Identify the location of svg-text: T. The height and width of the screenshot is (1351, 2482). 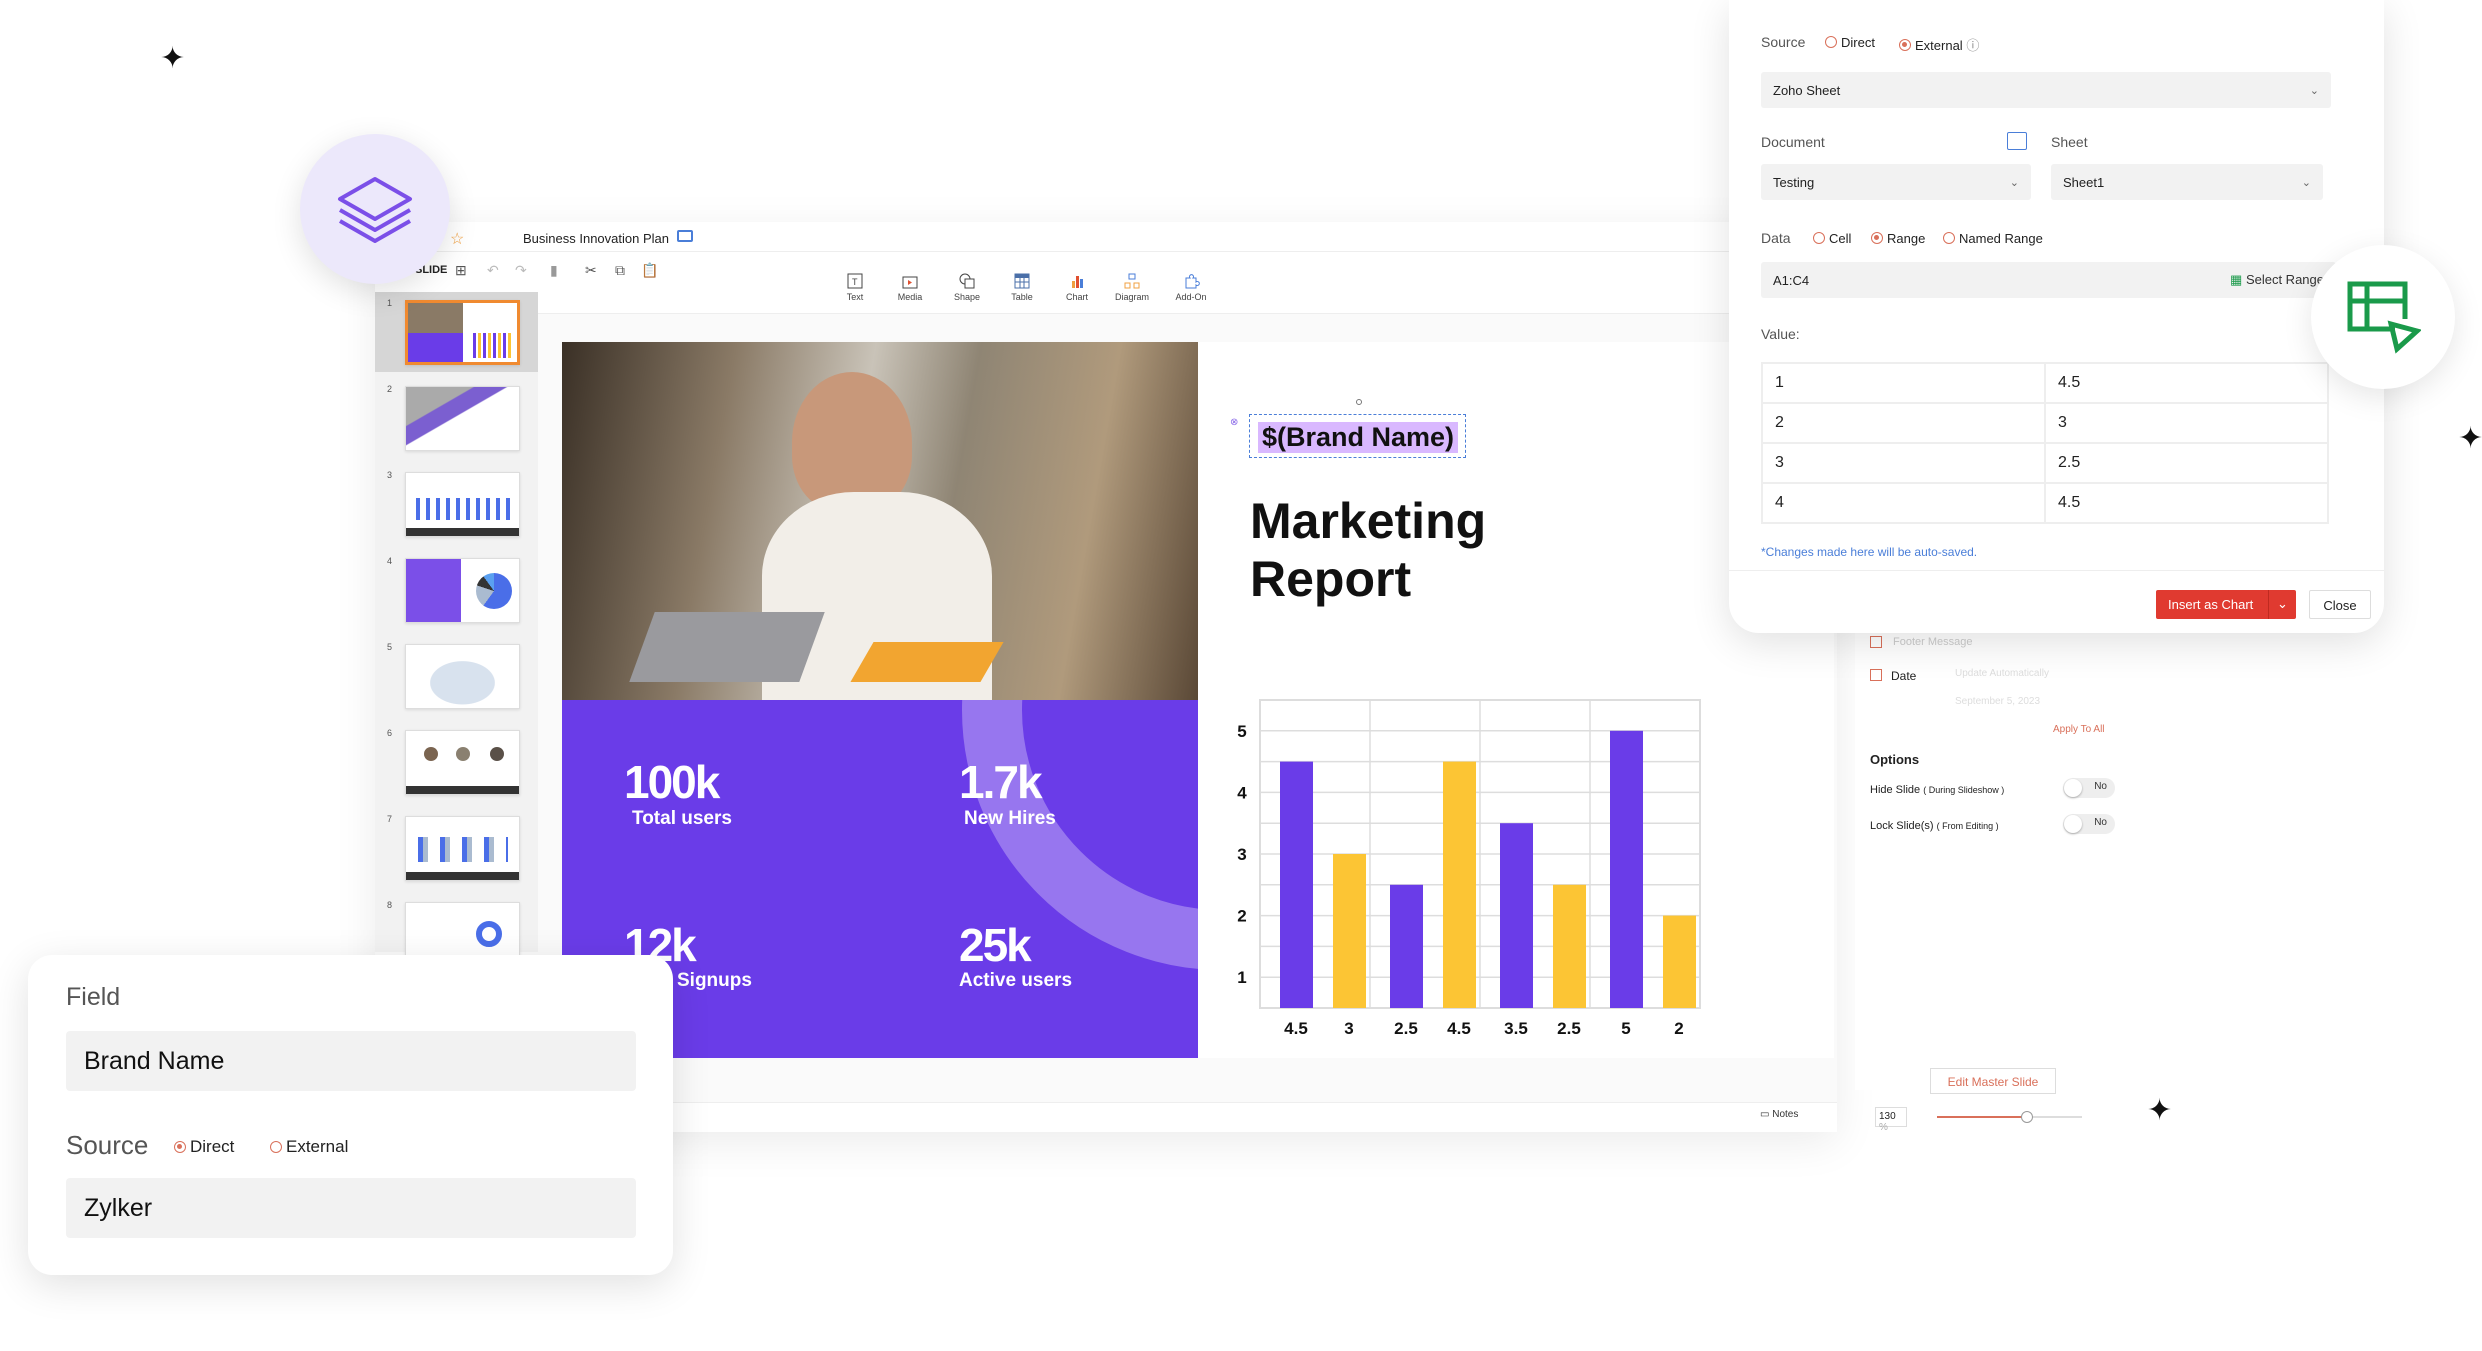
(855, 282).